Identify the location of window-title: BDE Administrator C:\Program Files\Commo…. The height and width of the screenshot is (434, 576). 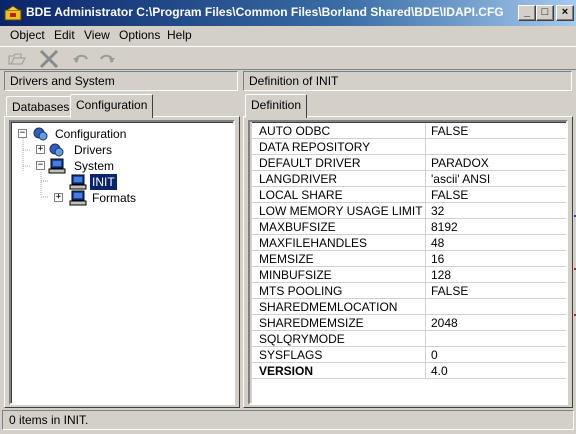
(265, 12).